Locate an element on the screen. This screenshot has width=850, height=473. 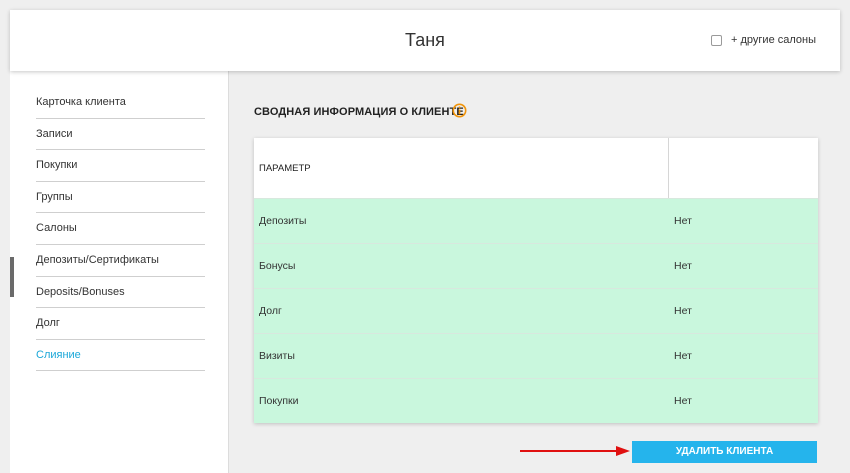
table-row: Покупки Нет is located at coordinates (536, 400).